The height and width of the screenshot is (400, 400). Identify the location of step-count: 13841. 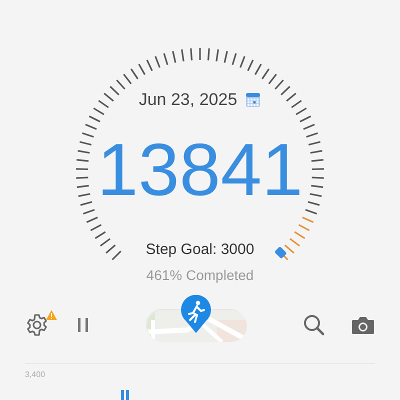
(200, 170).